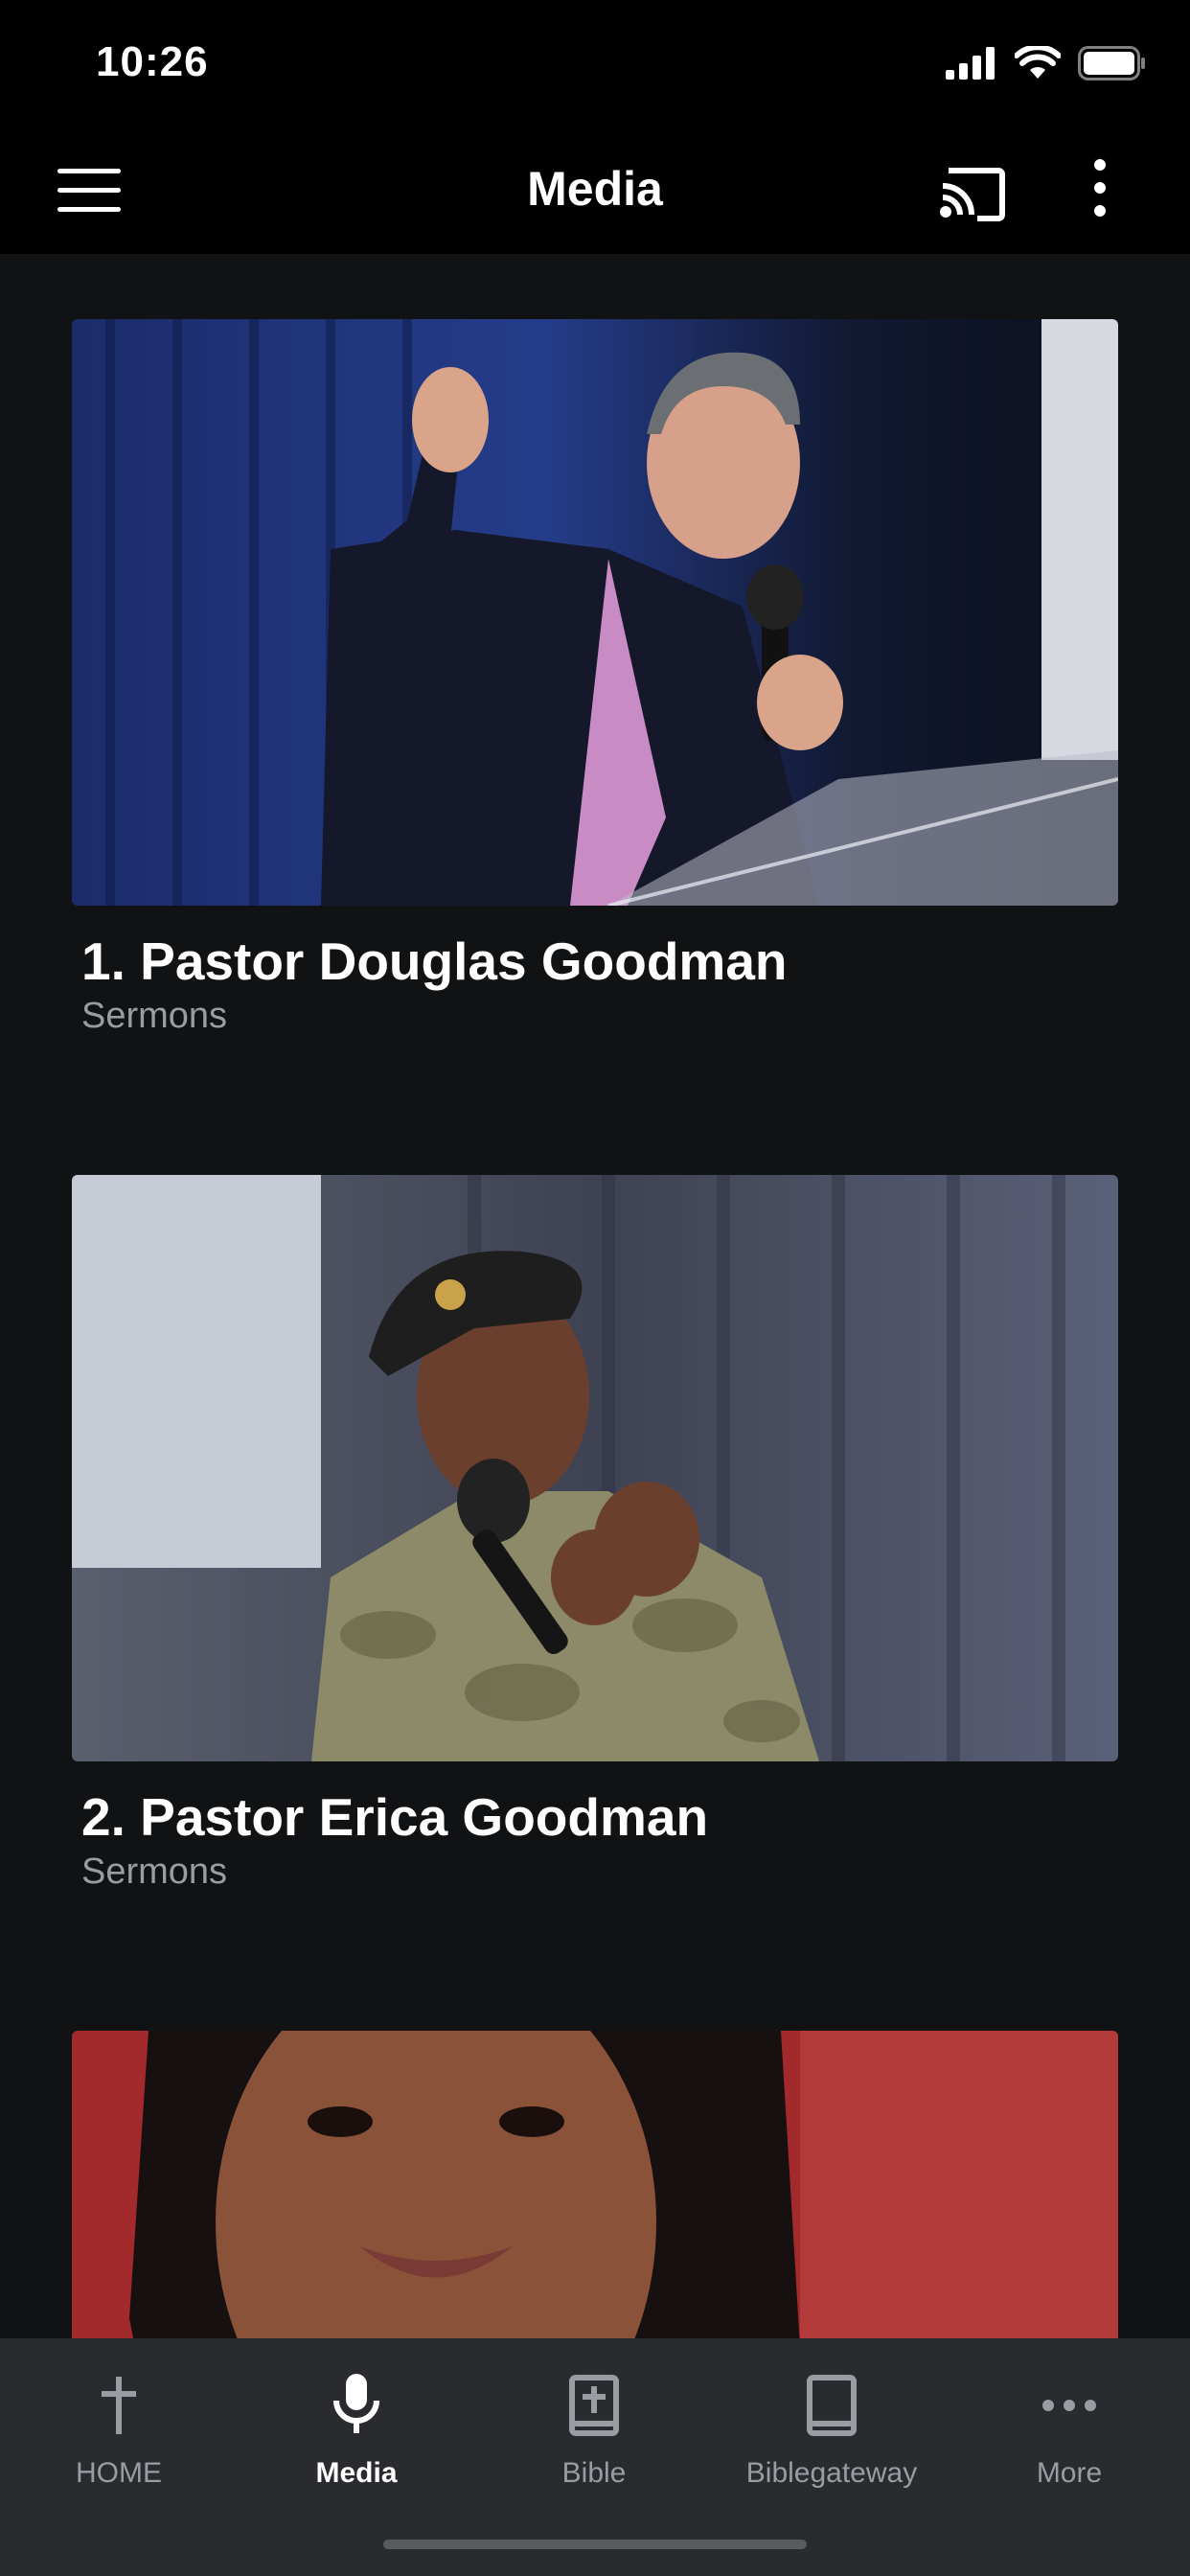 This screenshot has height=2576, width=1190. Describe the element at coordinates (594, 2405) in the screenshot. I see `bible-icon` at that location.